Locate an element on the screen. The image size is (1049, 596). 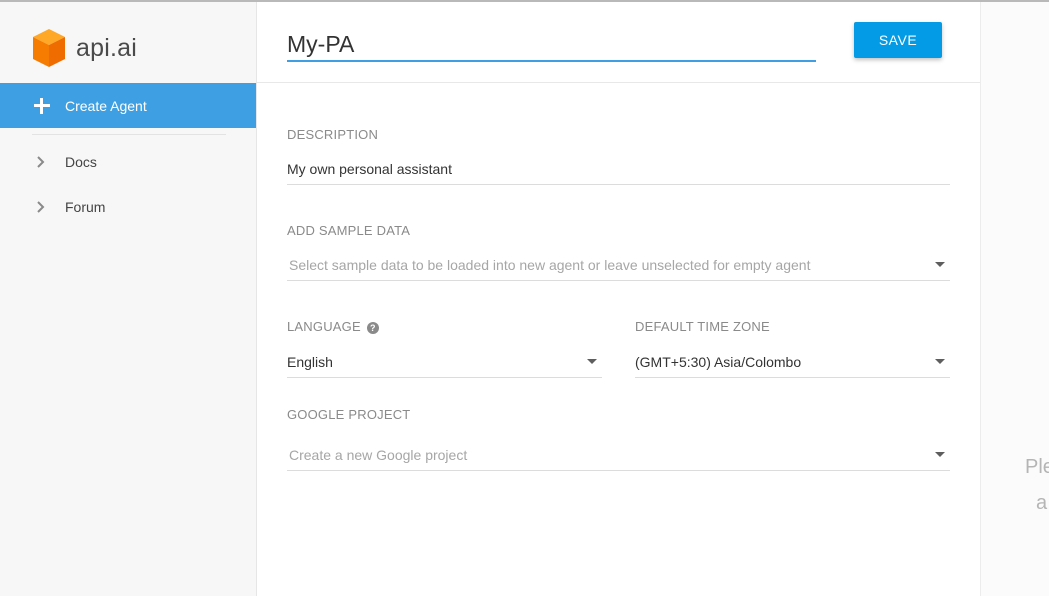
sidebar-item-label: Forum is located at coordinates (85, 207).